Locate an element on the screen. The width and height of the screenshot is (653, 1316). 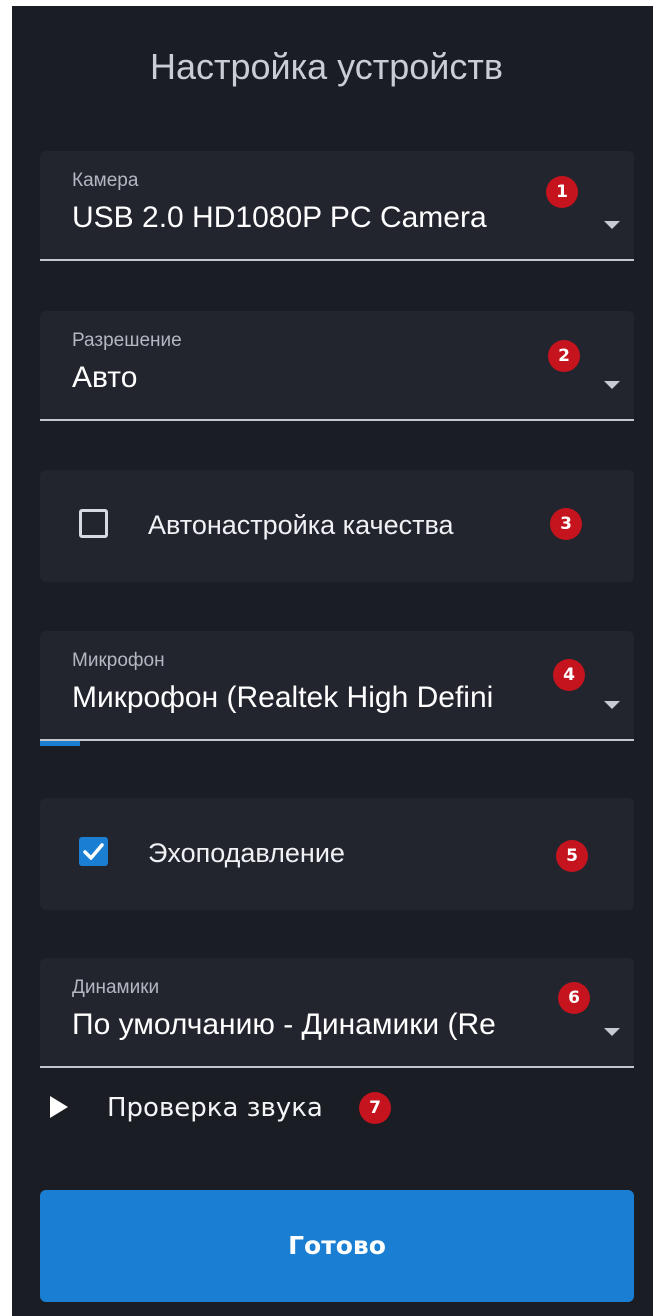
speakers-select: Динамики По умолчанию - Динамики (Re is located at coordinates (337, 1013).